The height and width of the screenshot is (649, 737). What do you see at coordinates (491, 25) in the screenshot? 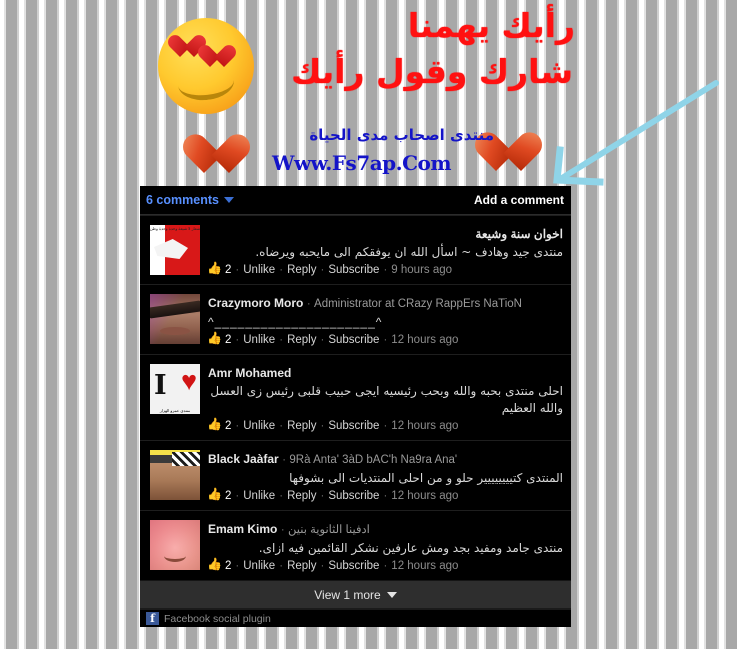
I see `banner-headline-primary: رأيك يهمنا` at bounding box center [491, 25].